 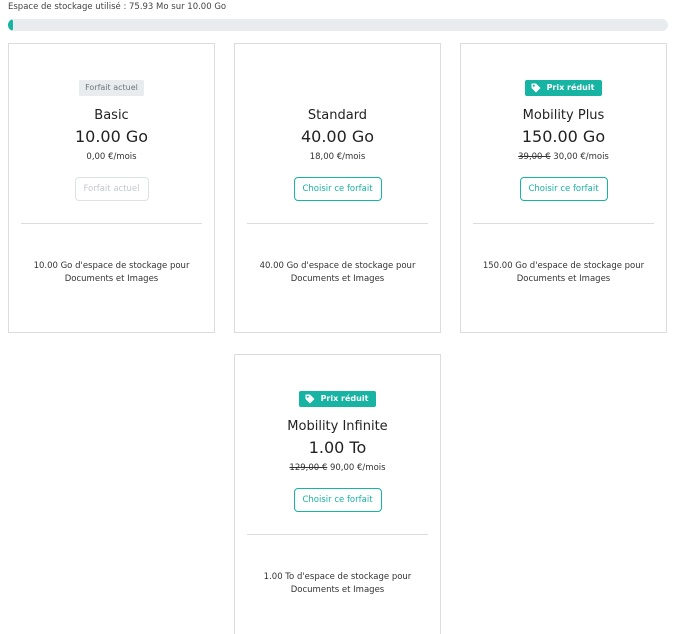 I want to click on current-plan-badge: Forfait actuel, so click(x=111, y=88).